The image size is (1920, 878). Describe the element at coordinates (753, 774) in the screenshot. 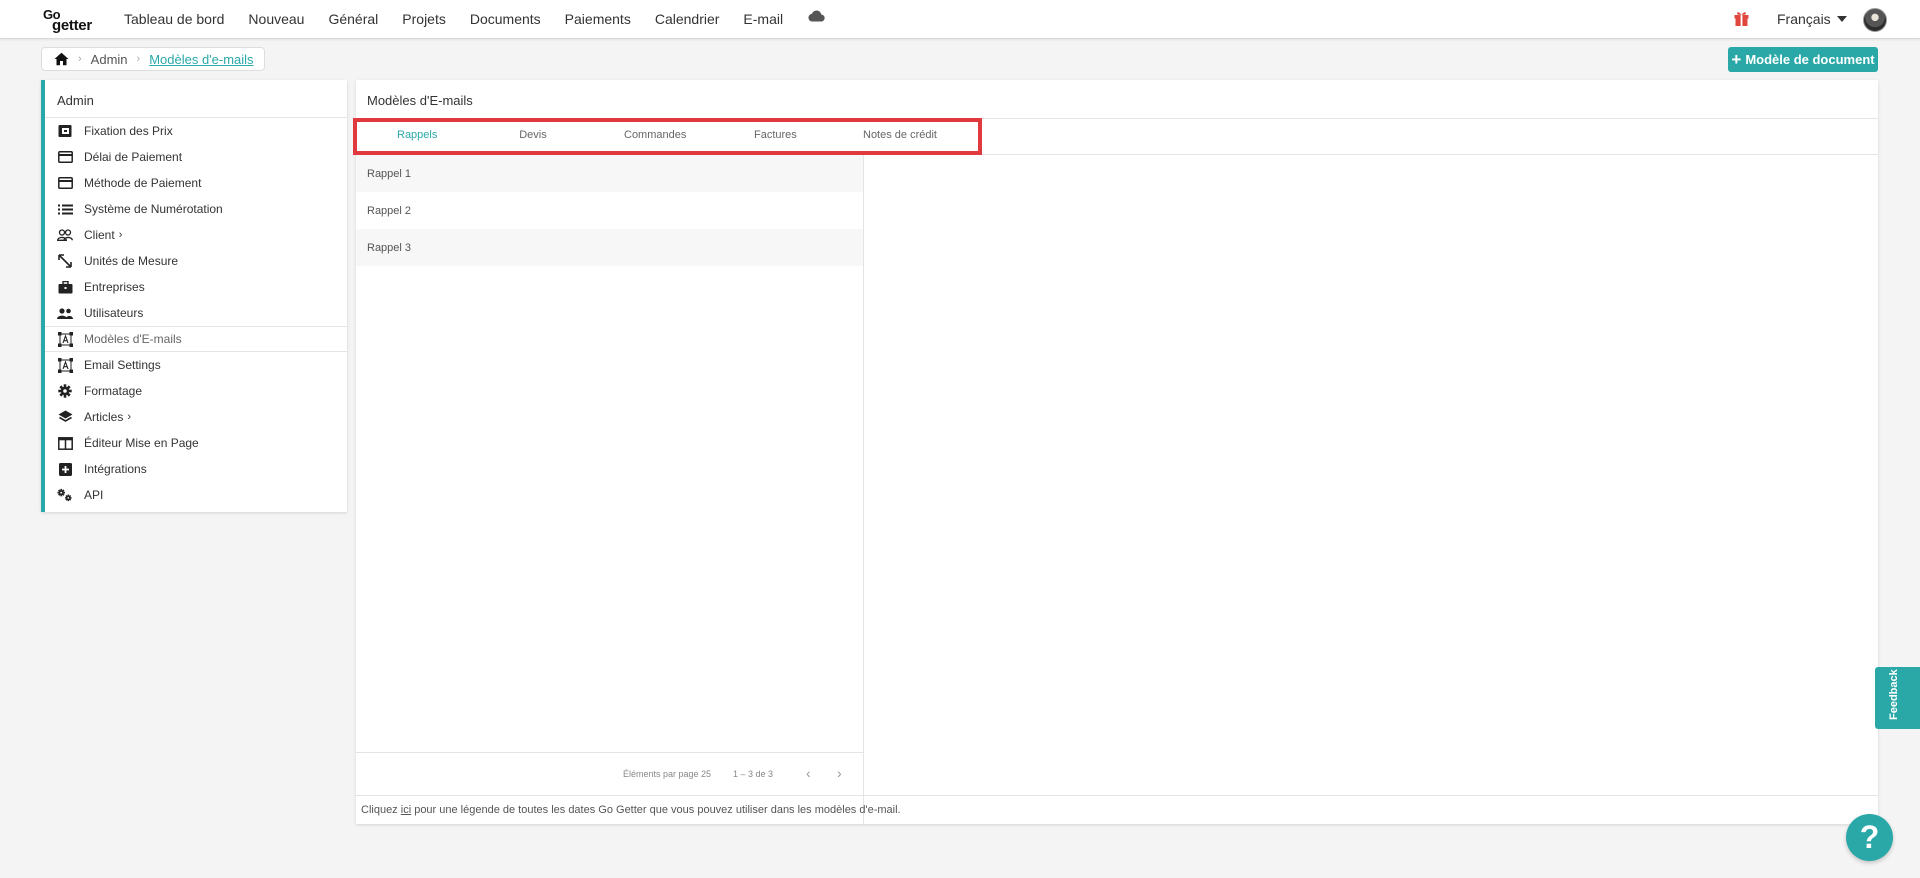

I see `page-range-label: 1 – 3 de 3` at that location.